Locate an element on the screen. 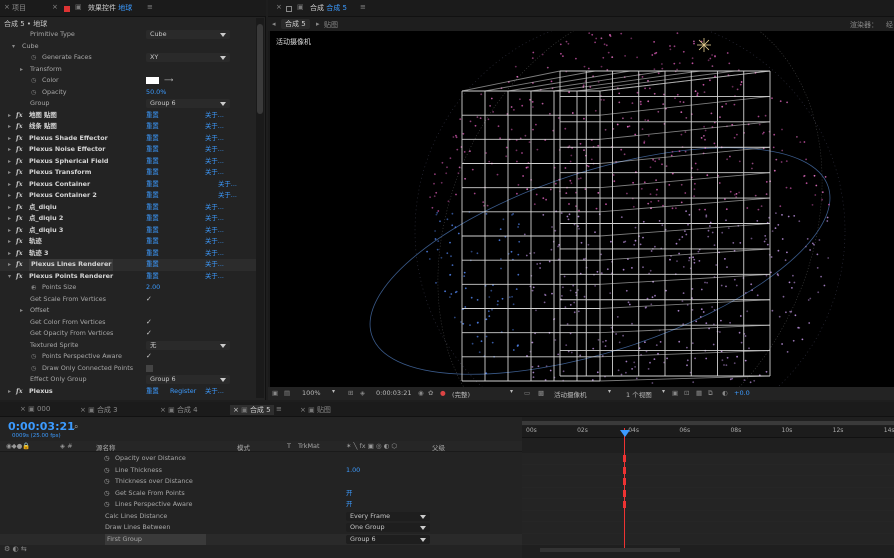 The image size is (894, 558). col-mode: 模式 is located at coordinates (243, 447).